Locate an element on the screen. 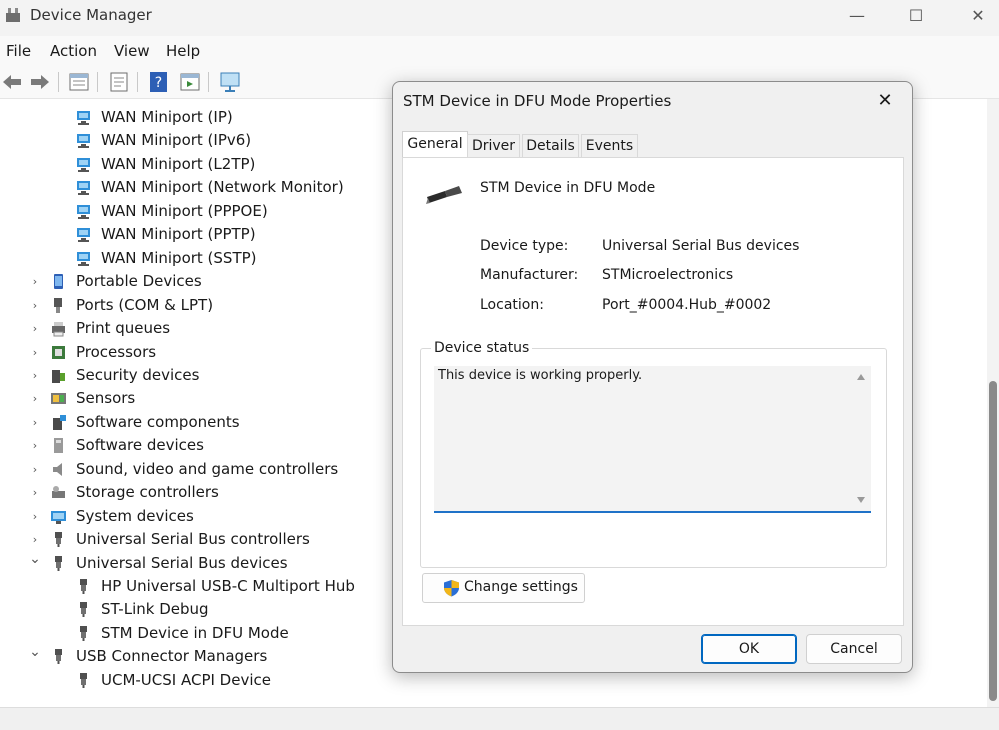  tree-row-label: Storage controllers is located at coordinates (147, 492).